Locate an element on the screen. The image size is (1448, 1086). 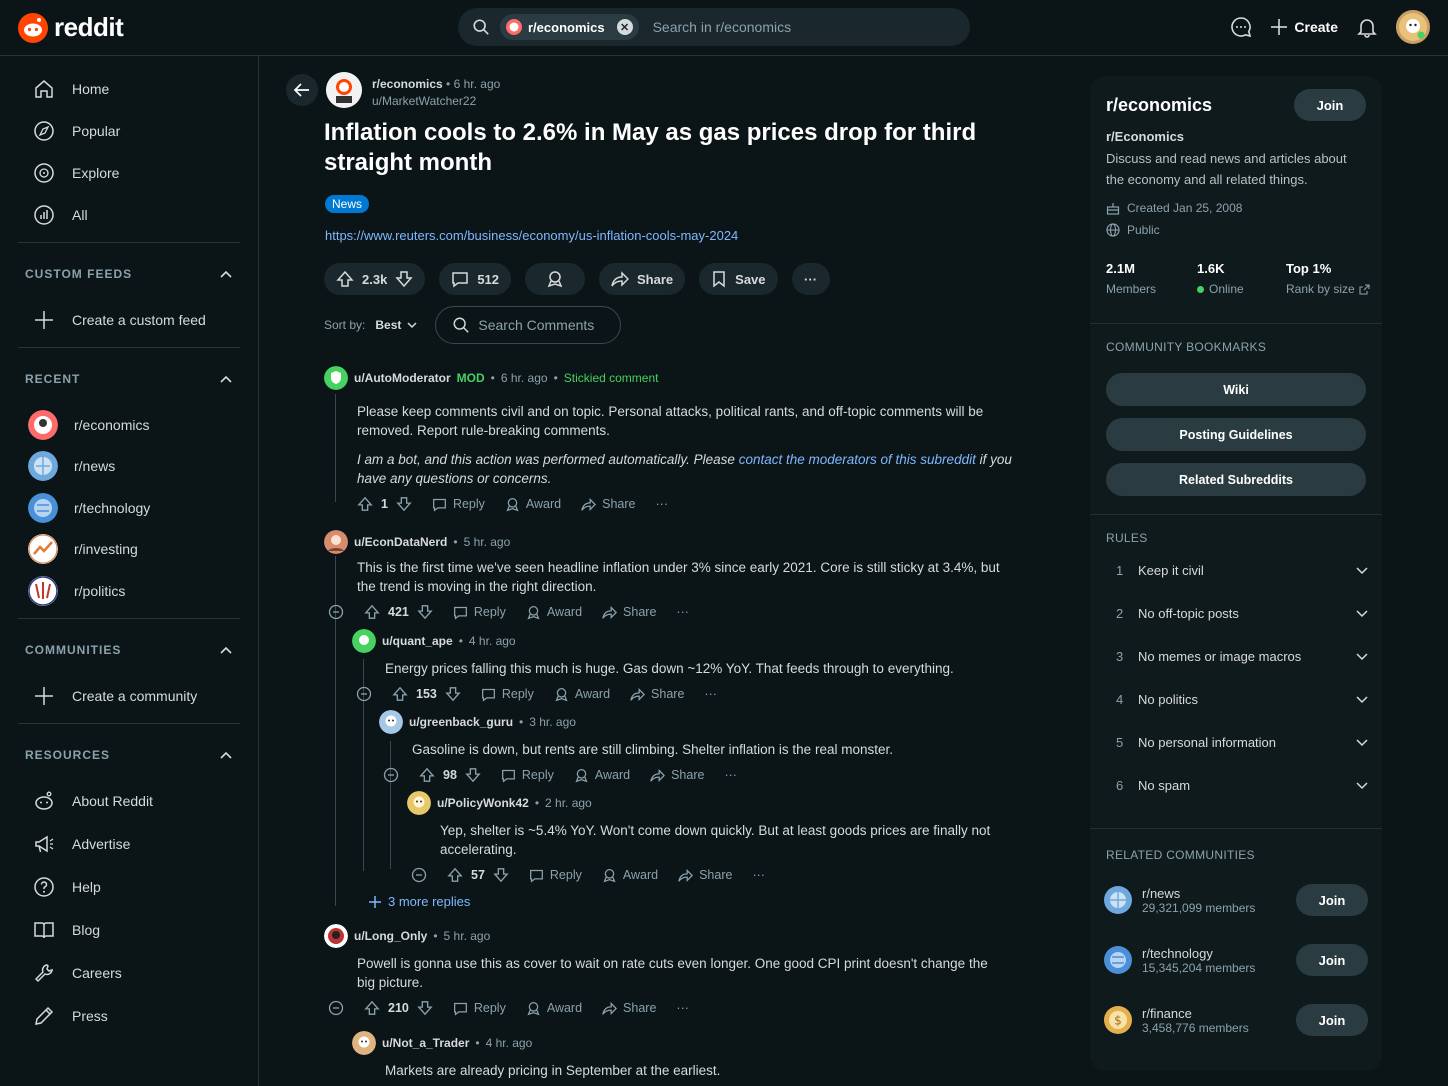
comment-author: u/greenback_guru is located at coordinates (461, 722).